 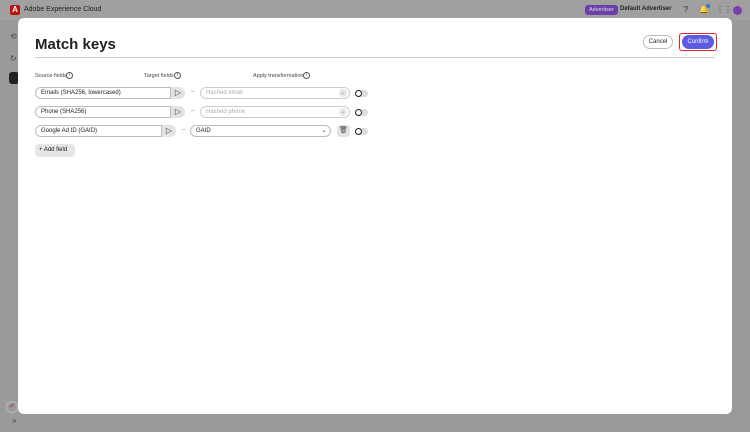 What do you see at coordinates (159, 76) in the screenshot?
I see `target-fields-label: Target fields` at bounding box center [159, 76].